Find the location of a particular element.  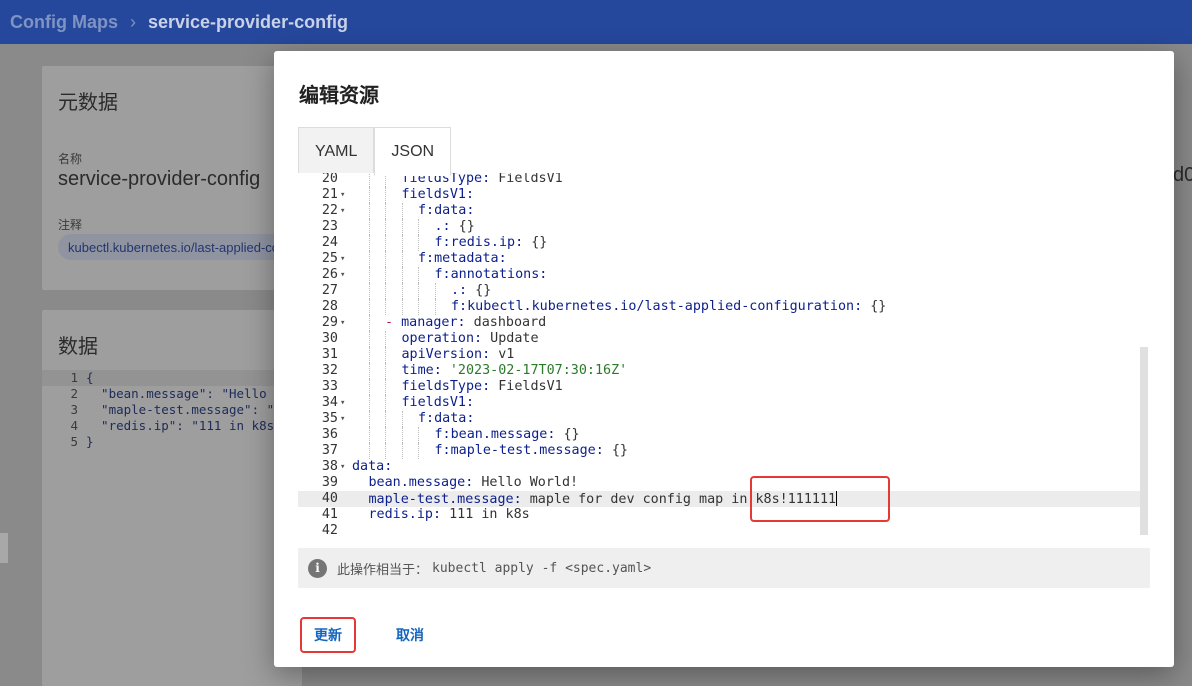

yaml-value: v1 is located at coordinates (502, 354).